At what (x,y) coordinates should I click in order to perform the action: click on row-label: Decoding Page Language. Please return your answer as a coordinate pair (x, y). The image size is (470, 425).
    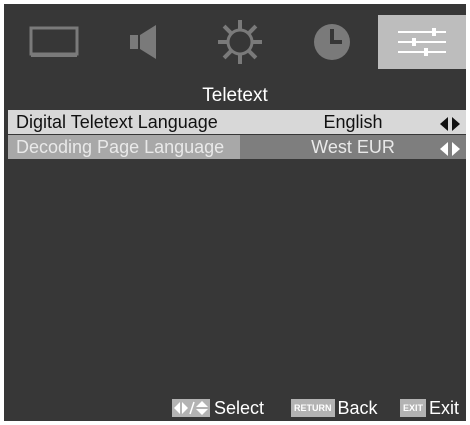
    Looking at the image, I should click on (120, 147).